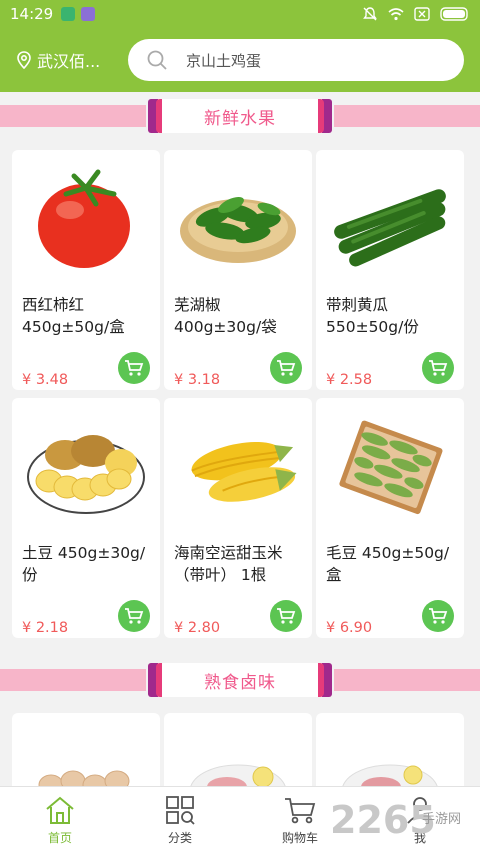  I want to click on product-card: 西红柿红 450g±50g/盒 ¥ 3.48, so click(86, 270).